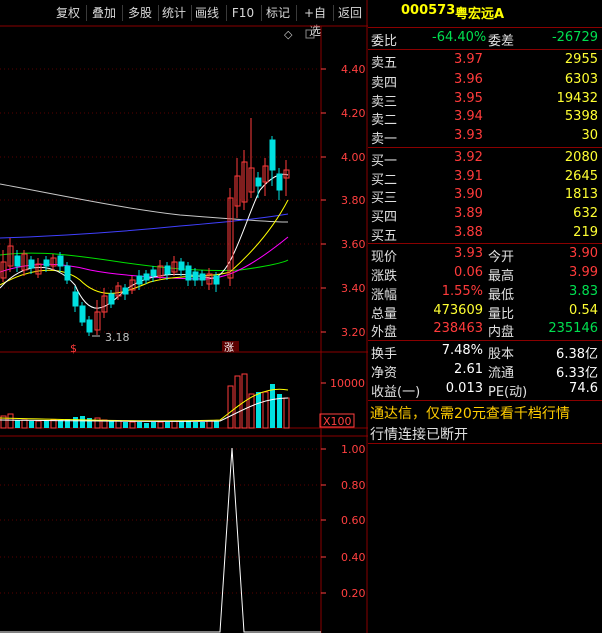 The height and width of the screenshot is (633, 602). What do you see at coordinates (470, 413) in the screenshot?
I see `promo-text: 通达信，仅需20元查看千档行情` at bounding box center [470, 413].